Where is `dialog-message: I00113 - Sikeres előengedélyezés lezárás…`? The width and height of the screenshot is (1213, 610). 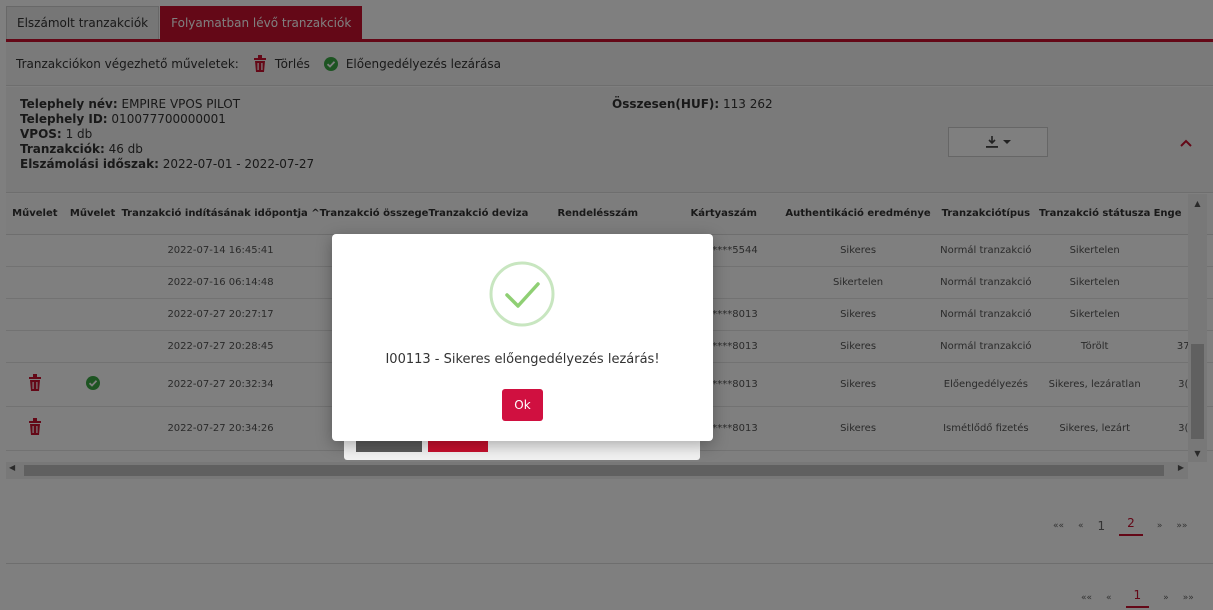
dialog-message: I00113 - Sikeres előengedélyezés lezárás… is located at coordinates (522, 359).